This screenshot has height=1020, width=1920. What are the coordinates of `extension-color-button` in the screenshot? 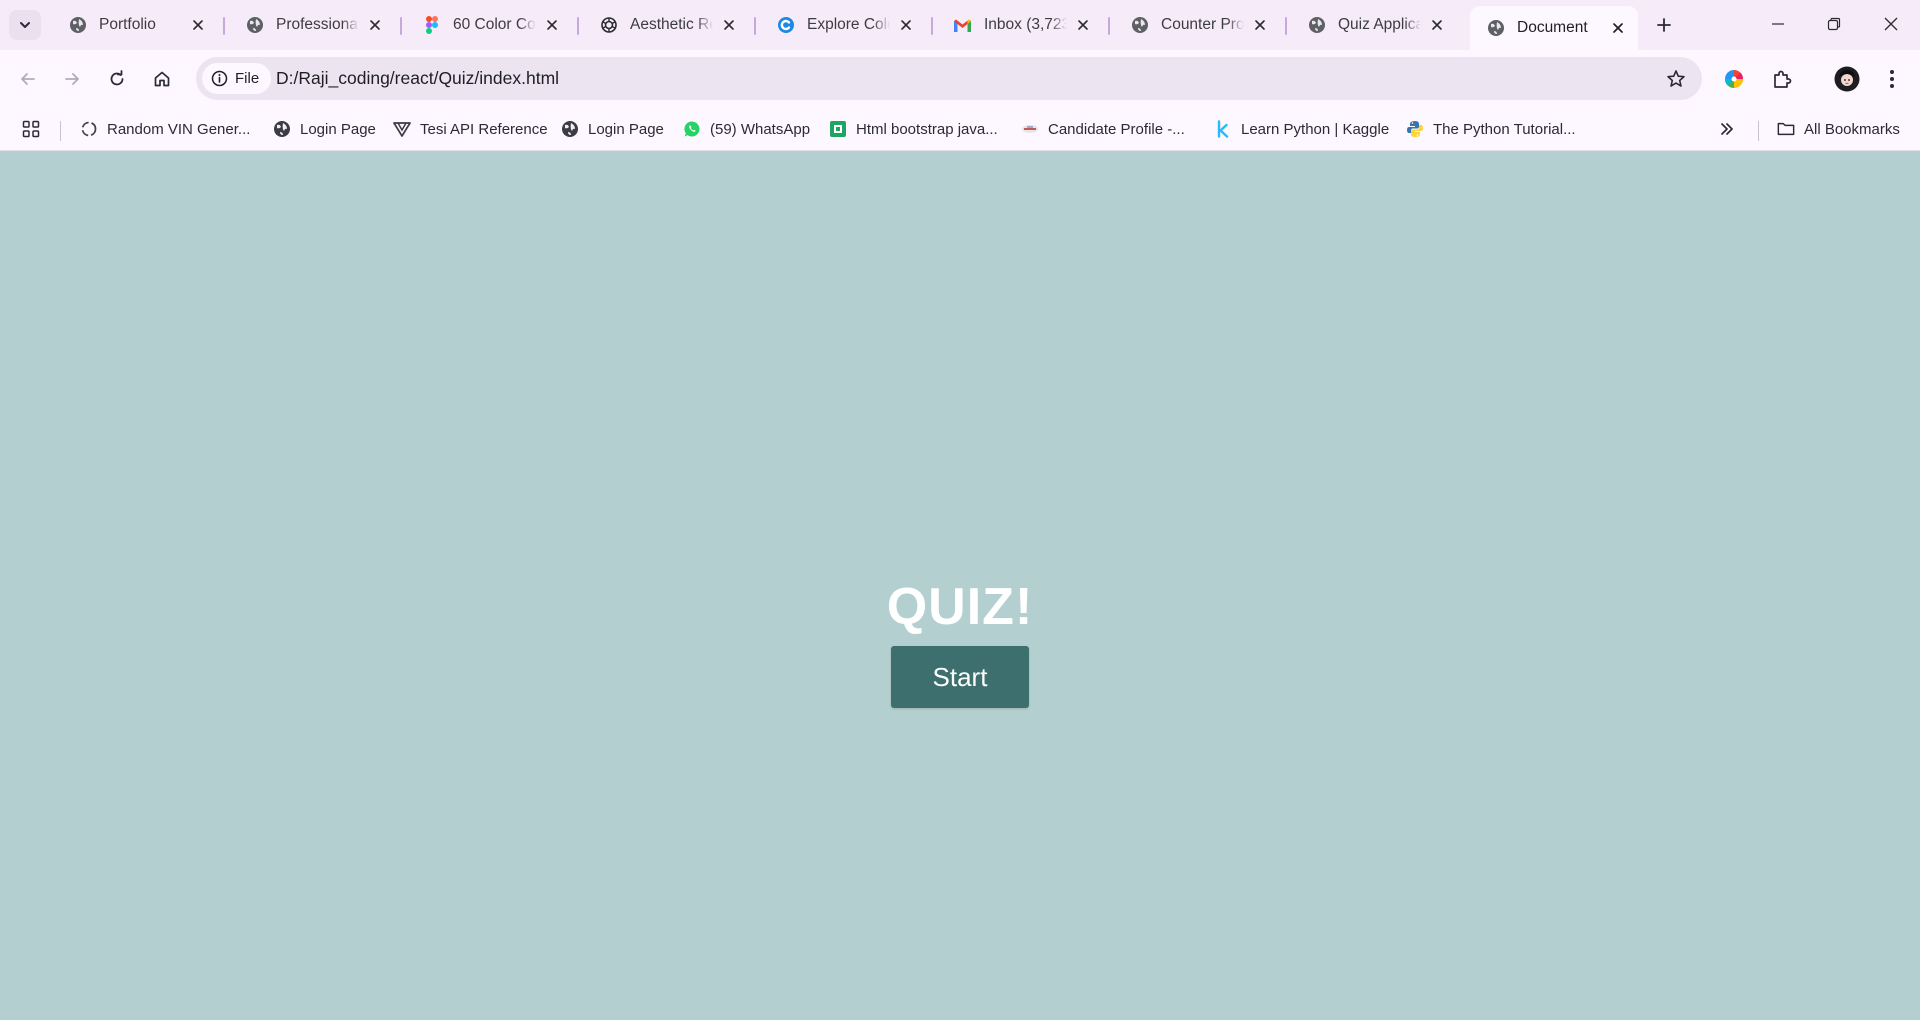 It's located at (1734, 79).